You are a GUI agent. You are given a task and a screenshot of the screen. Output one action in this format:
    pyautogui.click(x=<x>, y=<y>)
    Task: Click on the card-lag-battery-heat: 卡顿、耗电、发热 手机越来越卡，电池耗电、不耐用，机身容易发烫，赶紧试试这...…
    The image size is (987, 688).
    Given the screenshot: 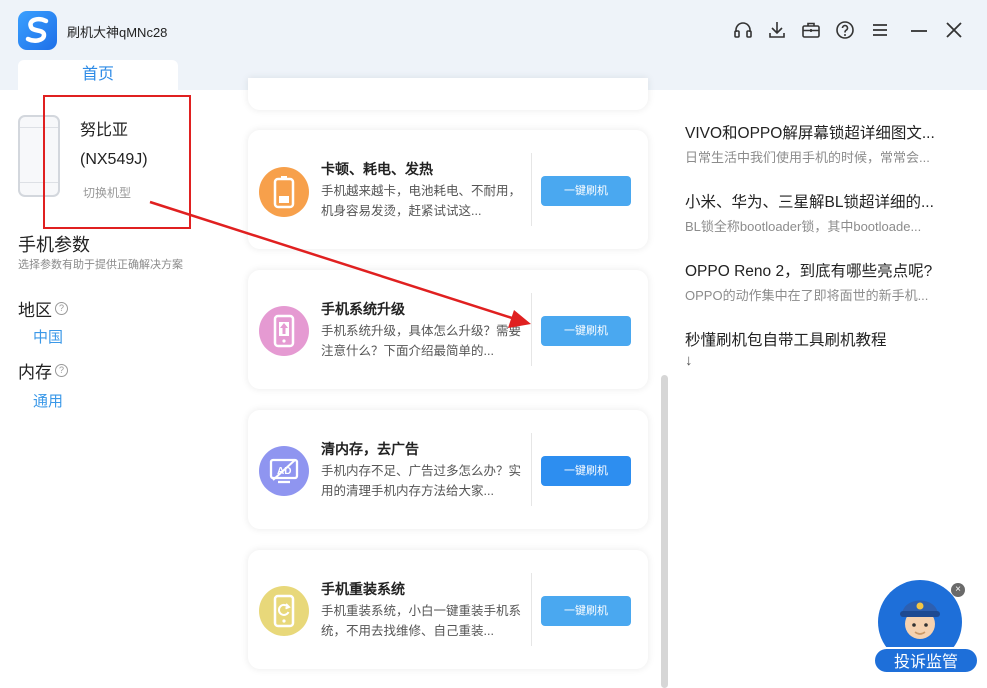 What is the action you would take?
    pyautogui.click(x=448, y=189)
    